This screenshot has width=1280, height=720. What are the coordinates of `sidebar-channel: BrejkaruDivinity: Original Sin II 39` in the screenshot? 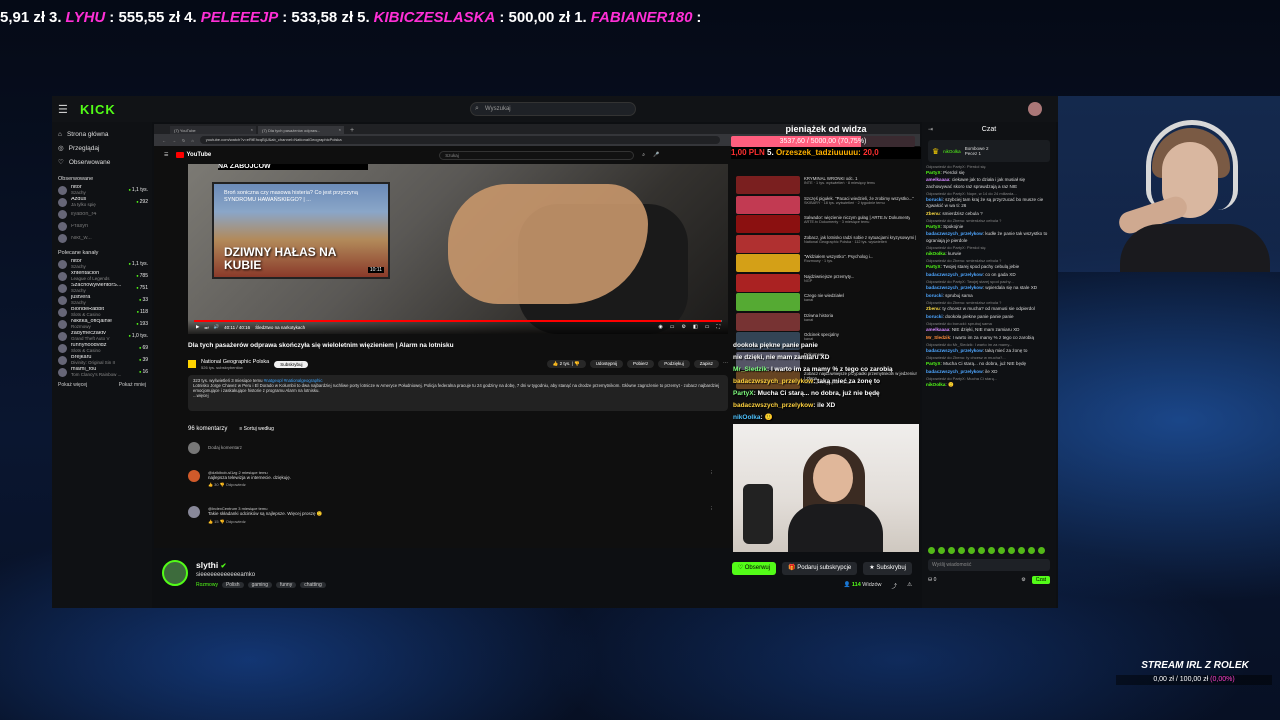 It's located at (102, 360).